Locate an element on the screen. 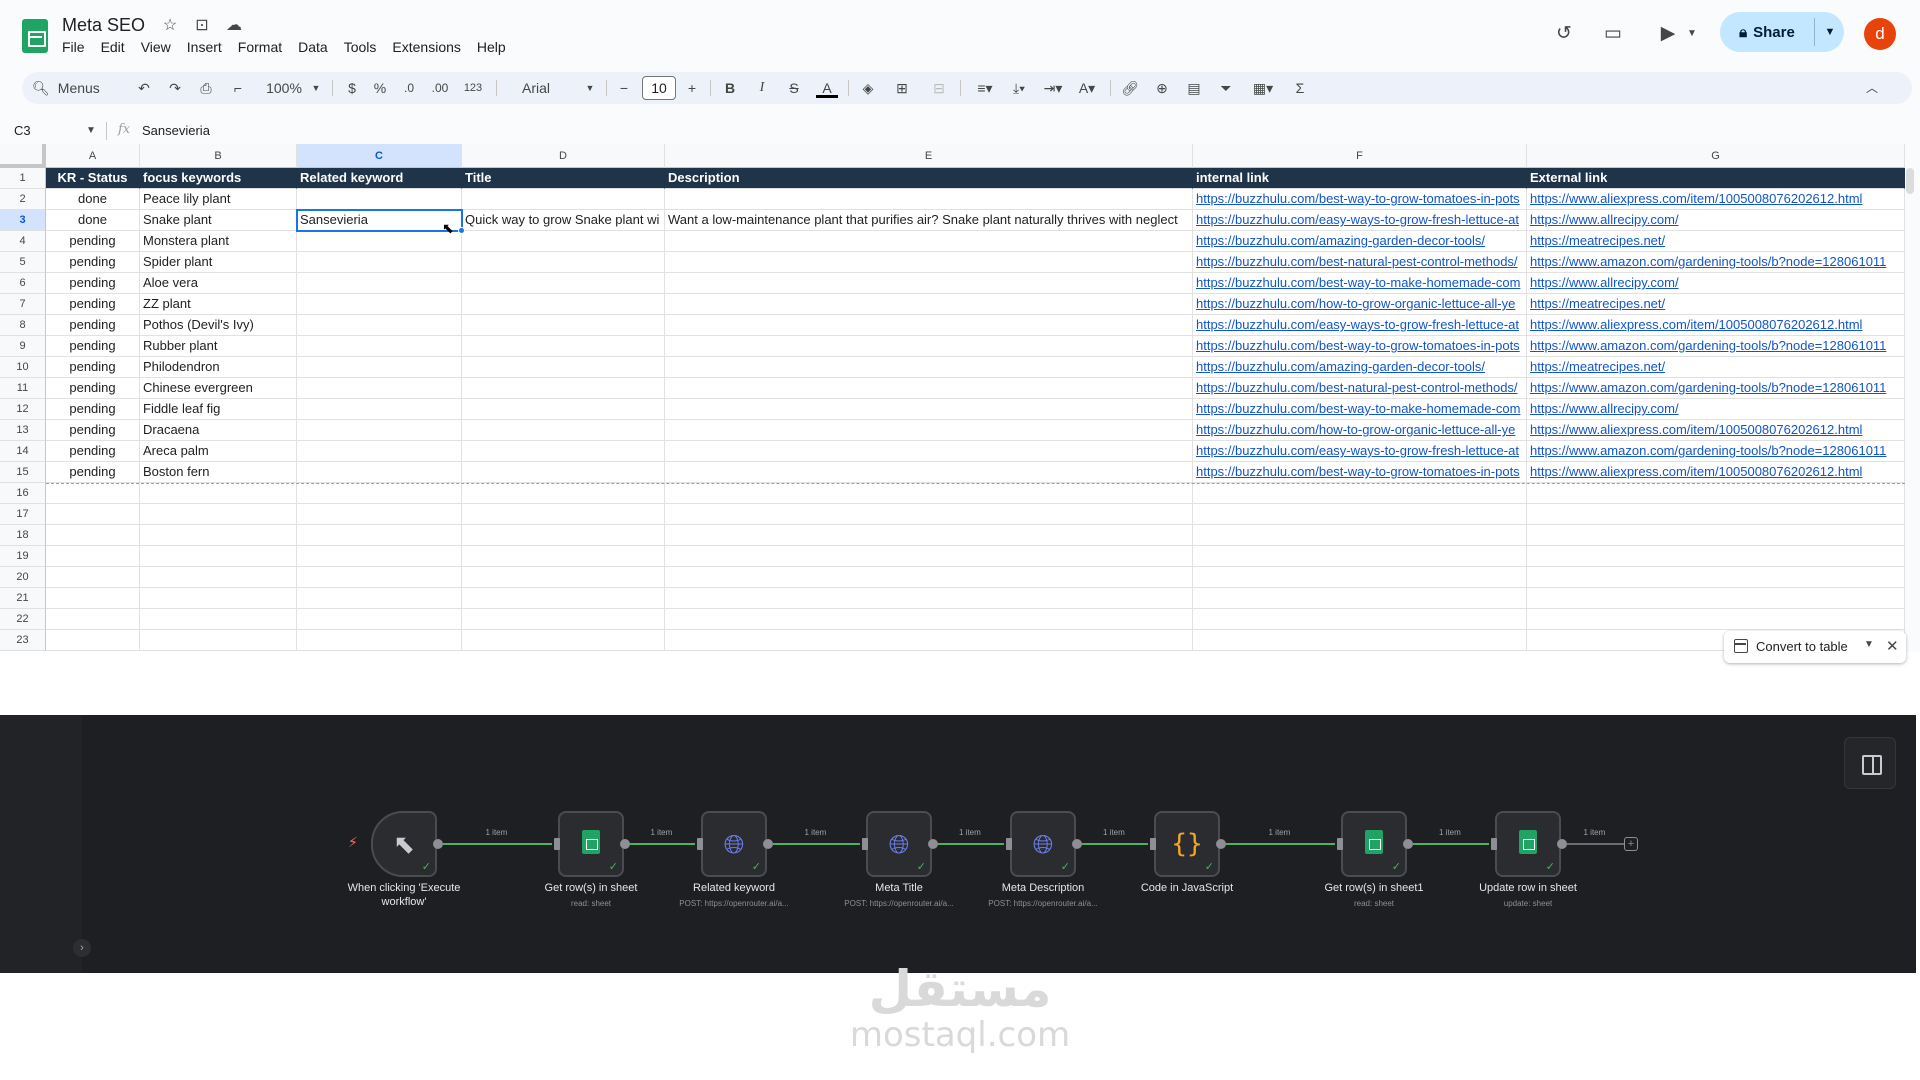 This screenshot has width=1920, height=1080. font-select: Arial is located at coordinates (542, 88).